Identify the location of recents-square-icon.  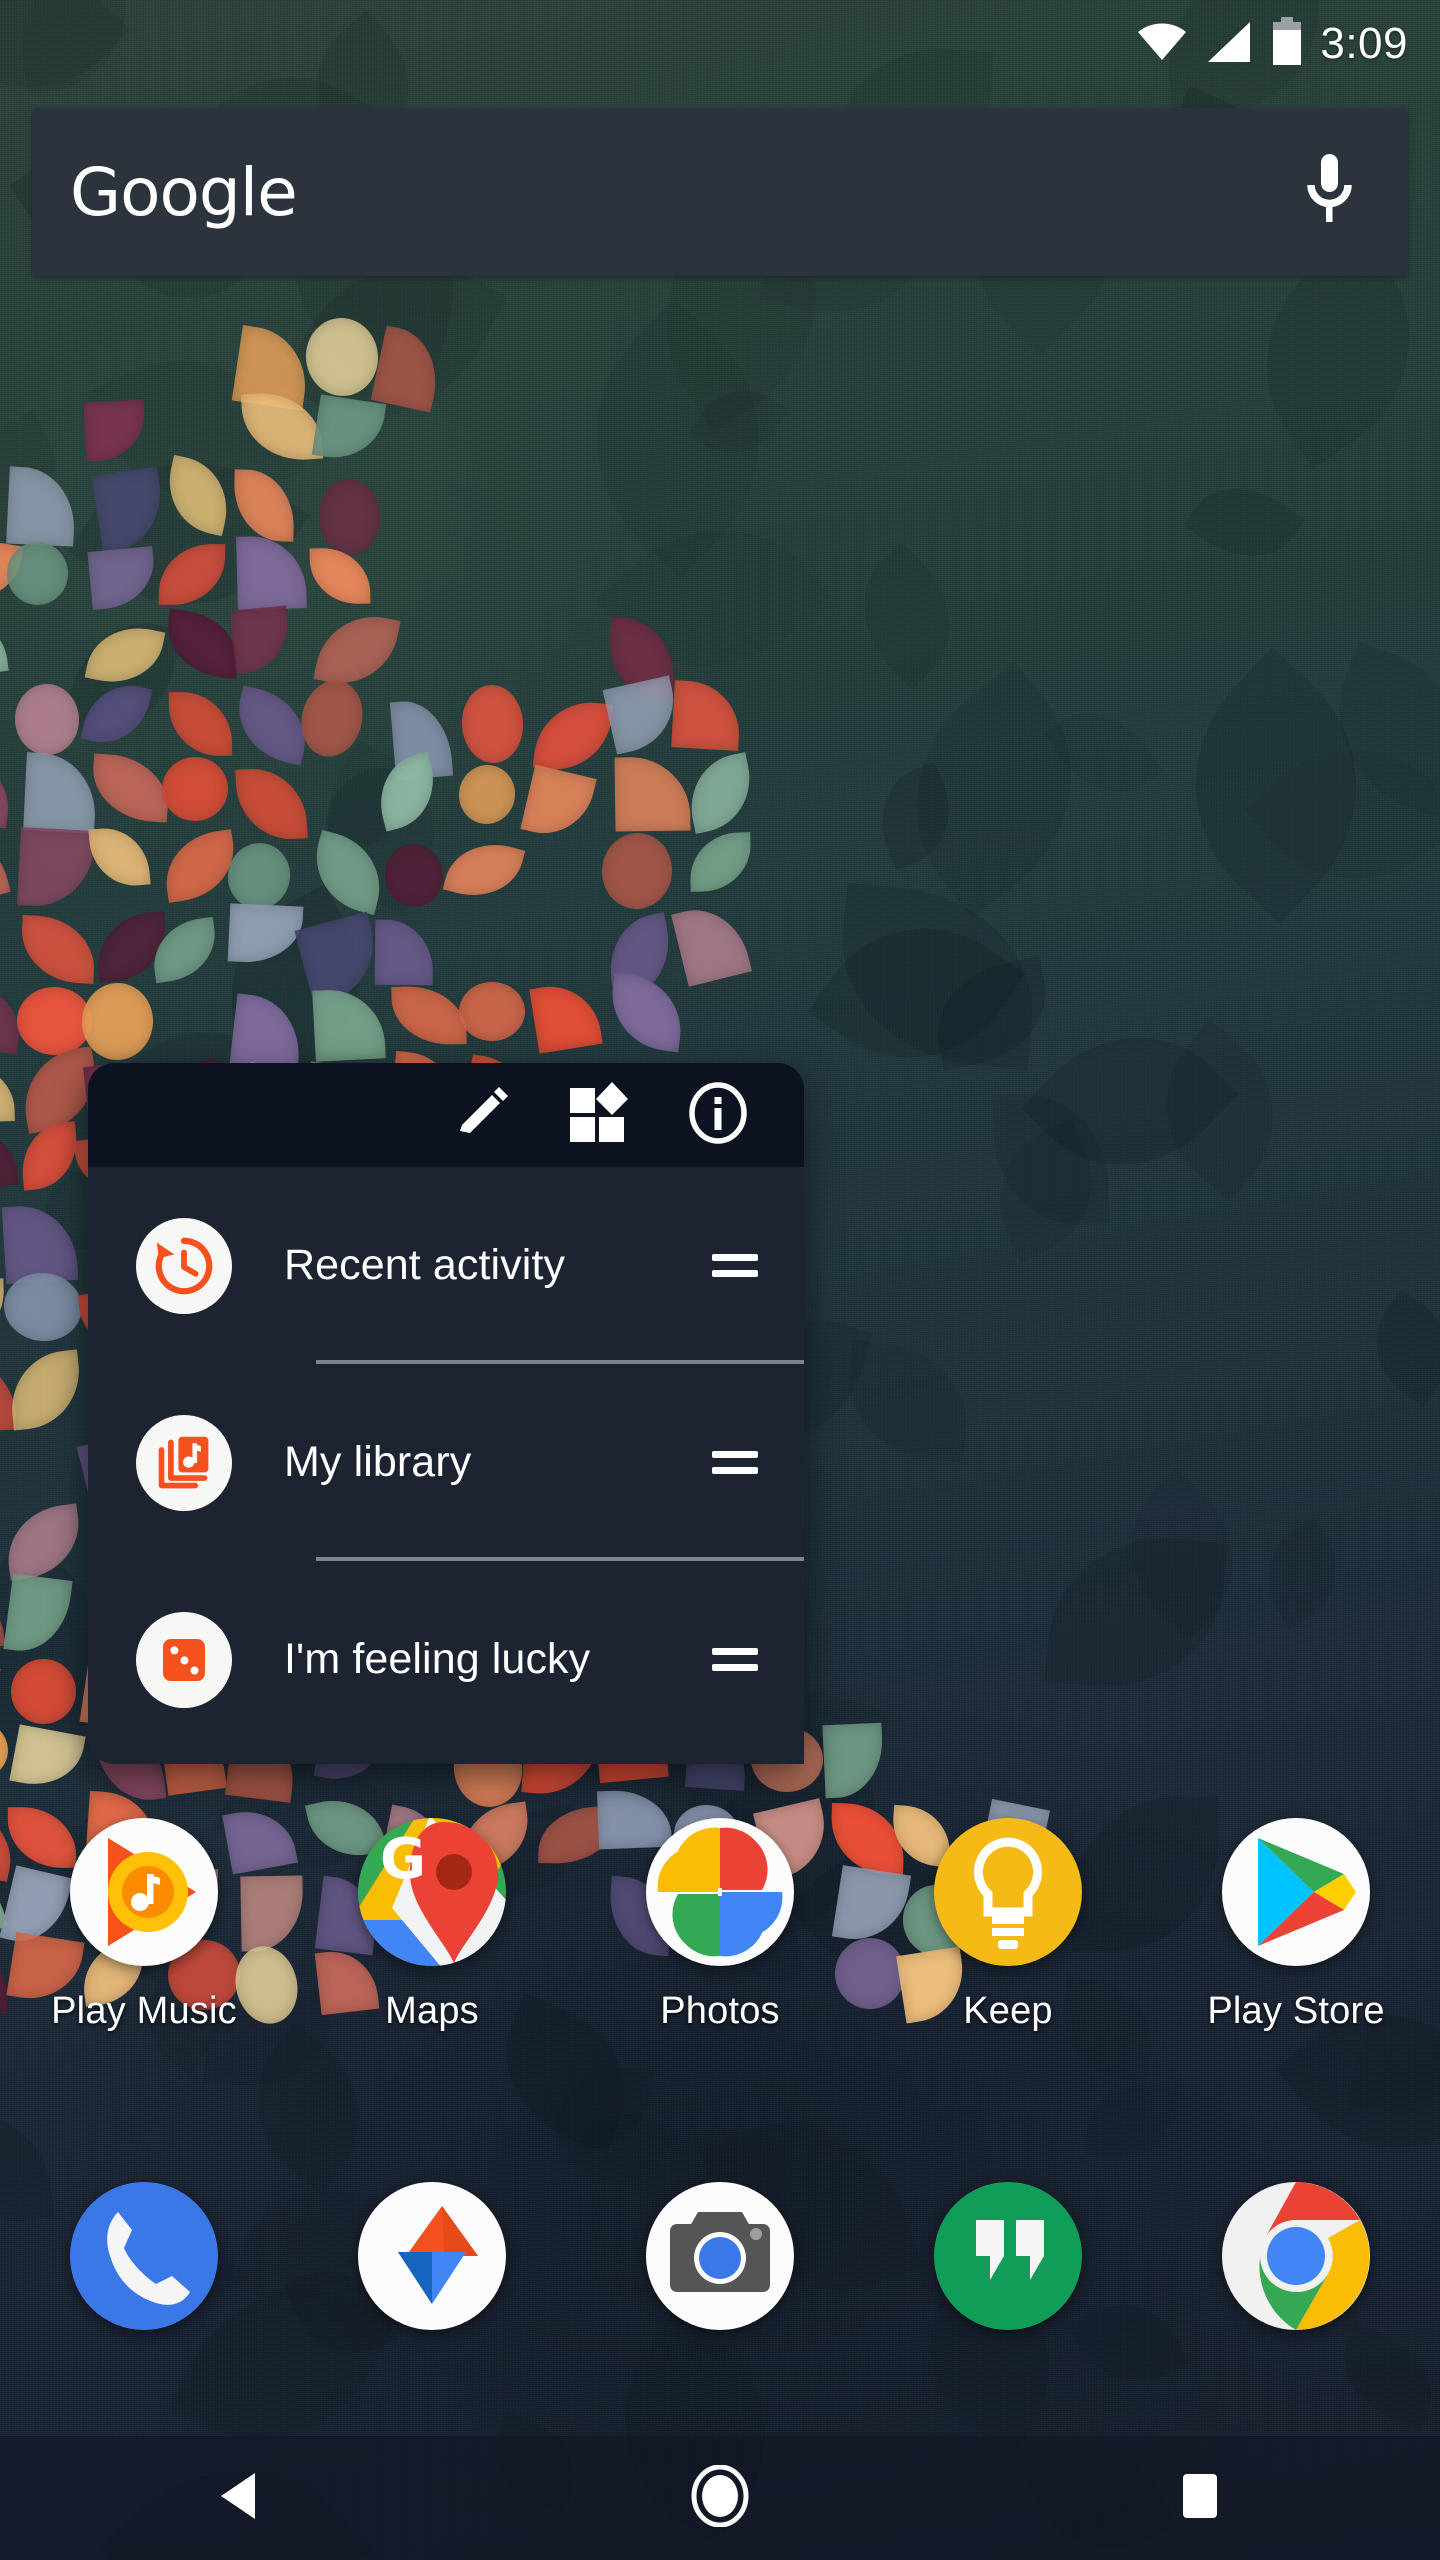
(1200, 2498).